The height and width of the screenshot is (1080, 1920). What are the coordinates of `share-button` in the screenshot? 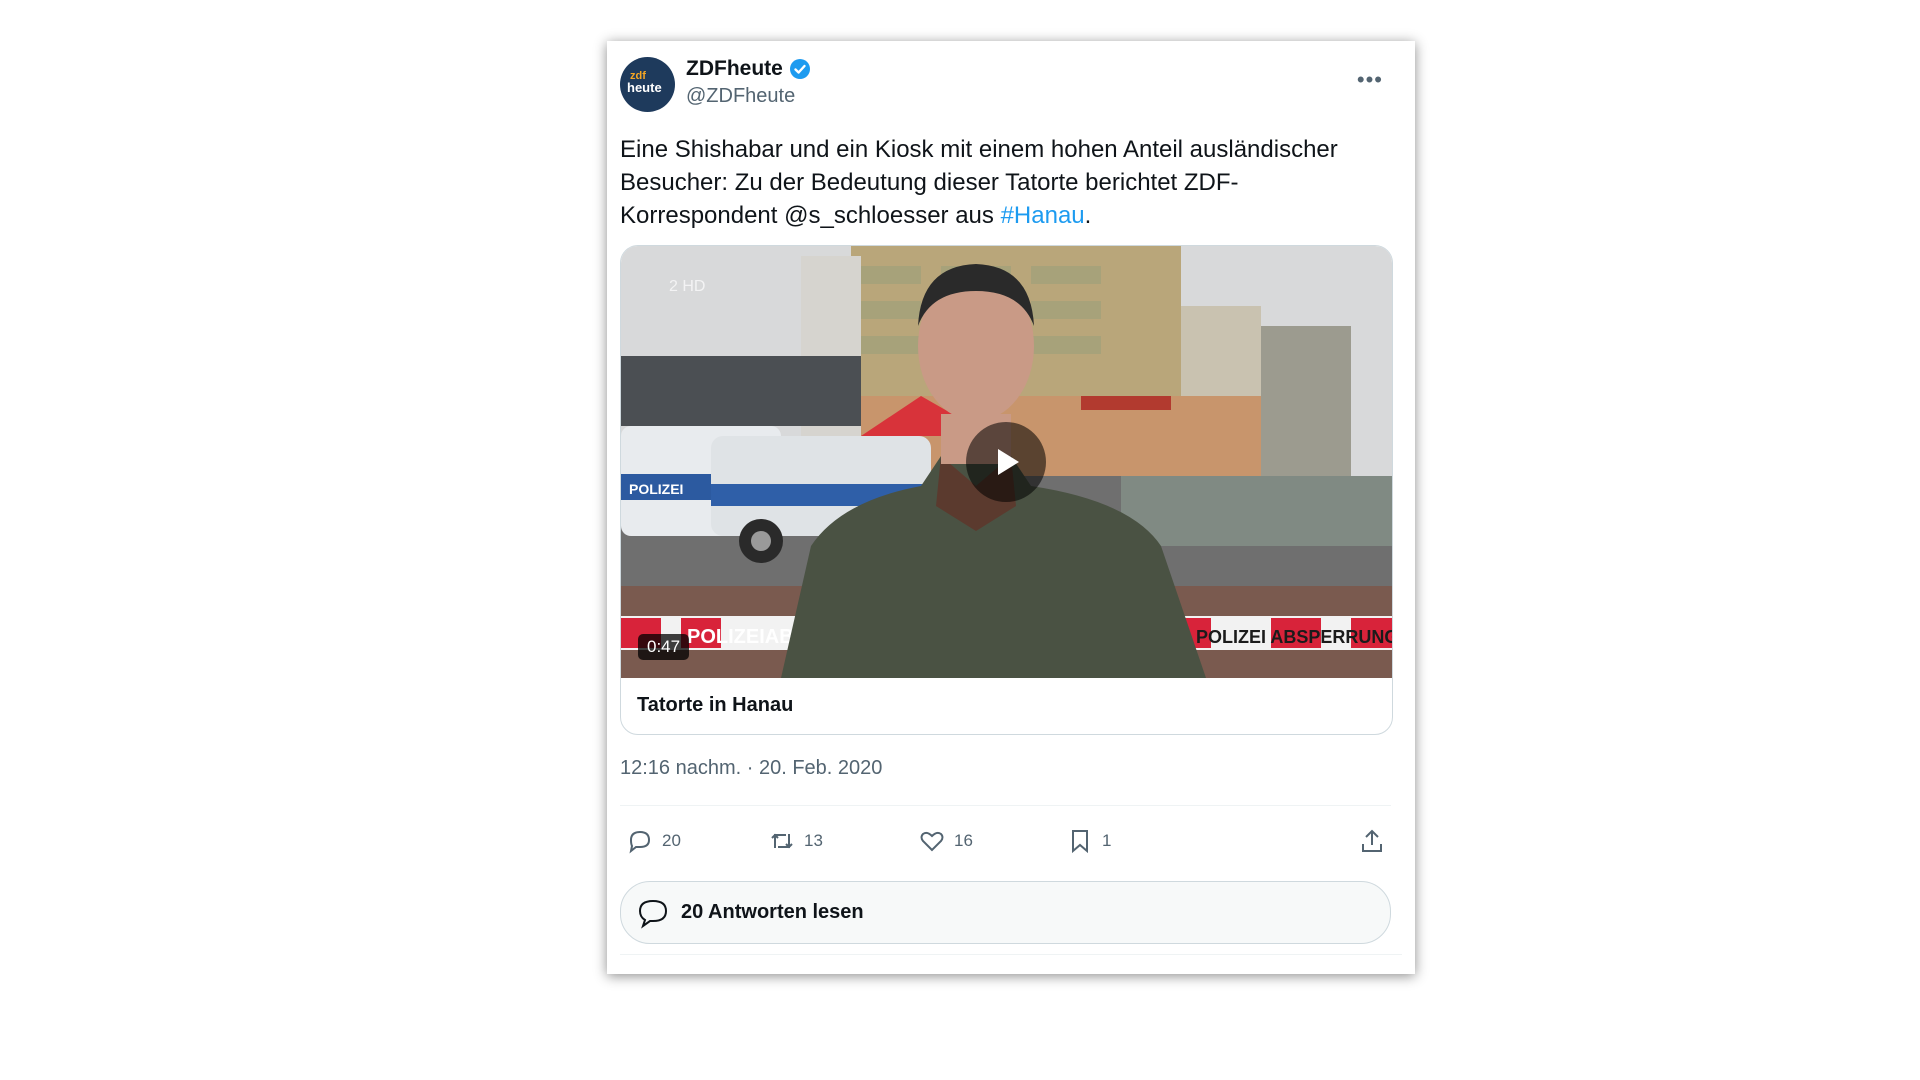 It's located at (1372, 841).